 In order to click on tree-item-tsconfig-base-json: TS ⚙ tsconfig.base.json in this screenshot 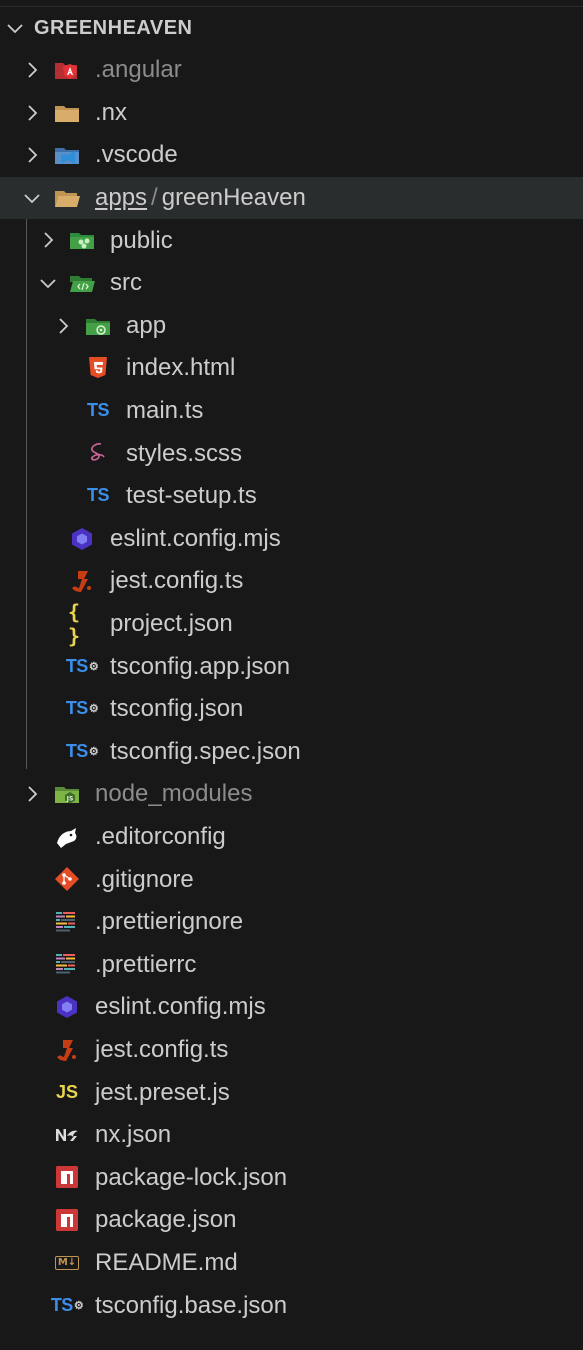, I will do `click(291, 1305)`.